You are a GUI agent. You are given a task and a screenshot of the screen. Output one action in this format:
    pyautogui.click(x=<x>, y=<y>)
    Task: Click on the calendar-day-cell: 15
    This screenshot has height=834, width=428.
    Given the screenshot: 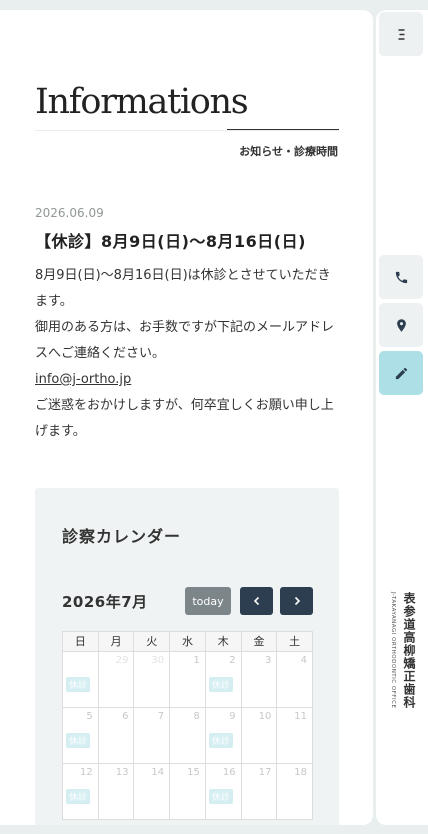 What is the action you would take?
    pyautogui.click(x=188, y=792)
    